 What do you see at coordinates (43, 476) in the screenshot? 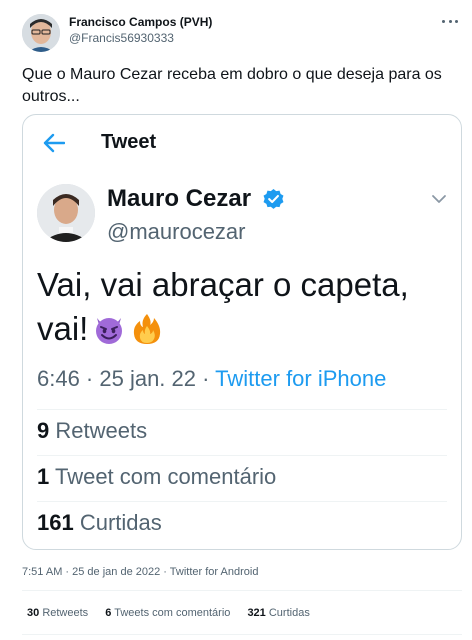
I see `embedded-quotes-count: 1` at bounding box center [43, 476].